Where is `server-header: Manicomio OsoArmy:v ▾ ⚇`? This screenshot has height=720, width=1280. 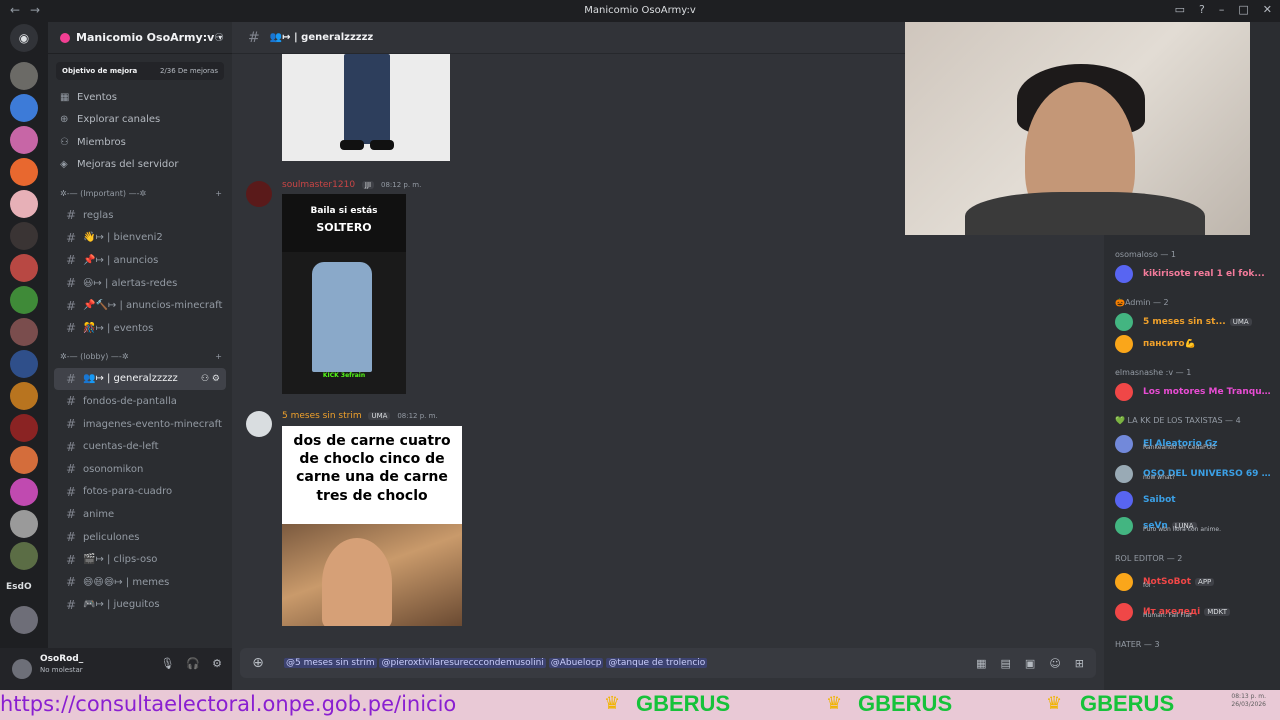
server-header: Manicomio OsoArmy:v ▾ ⚇ is located at coordinates (140, 38).